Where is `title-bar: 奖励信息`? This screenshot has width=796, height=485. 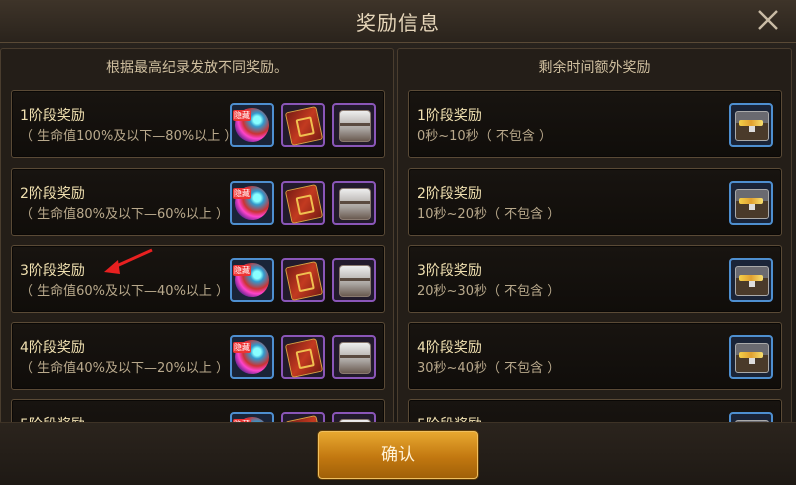
title-bar: 奖励信息 is located at coordinates (398, 21).